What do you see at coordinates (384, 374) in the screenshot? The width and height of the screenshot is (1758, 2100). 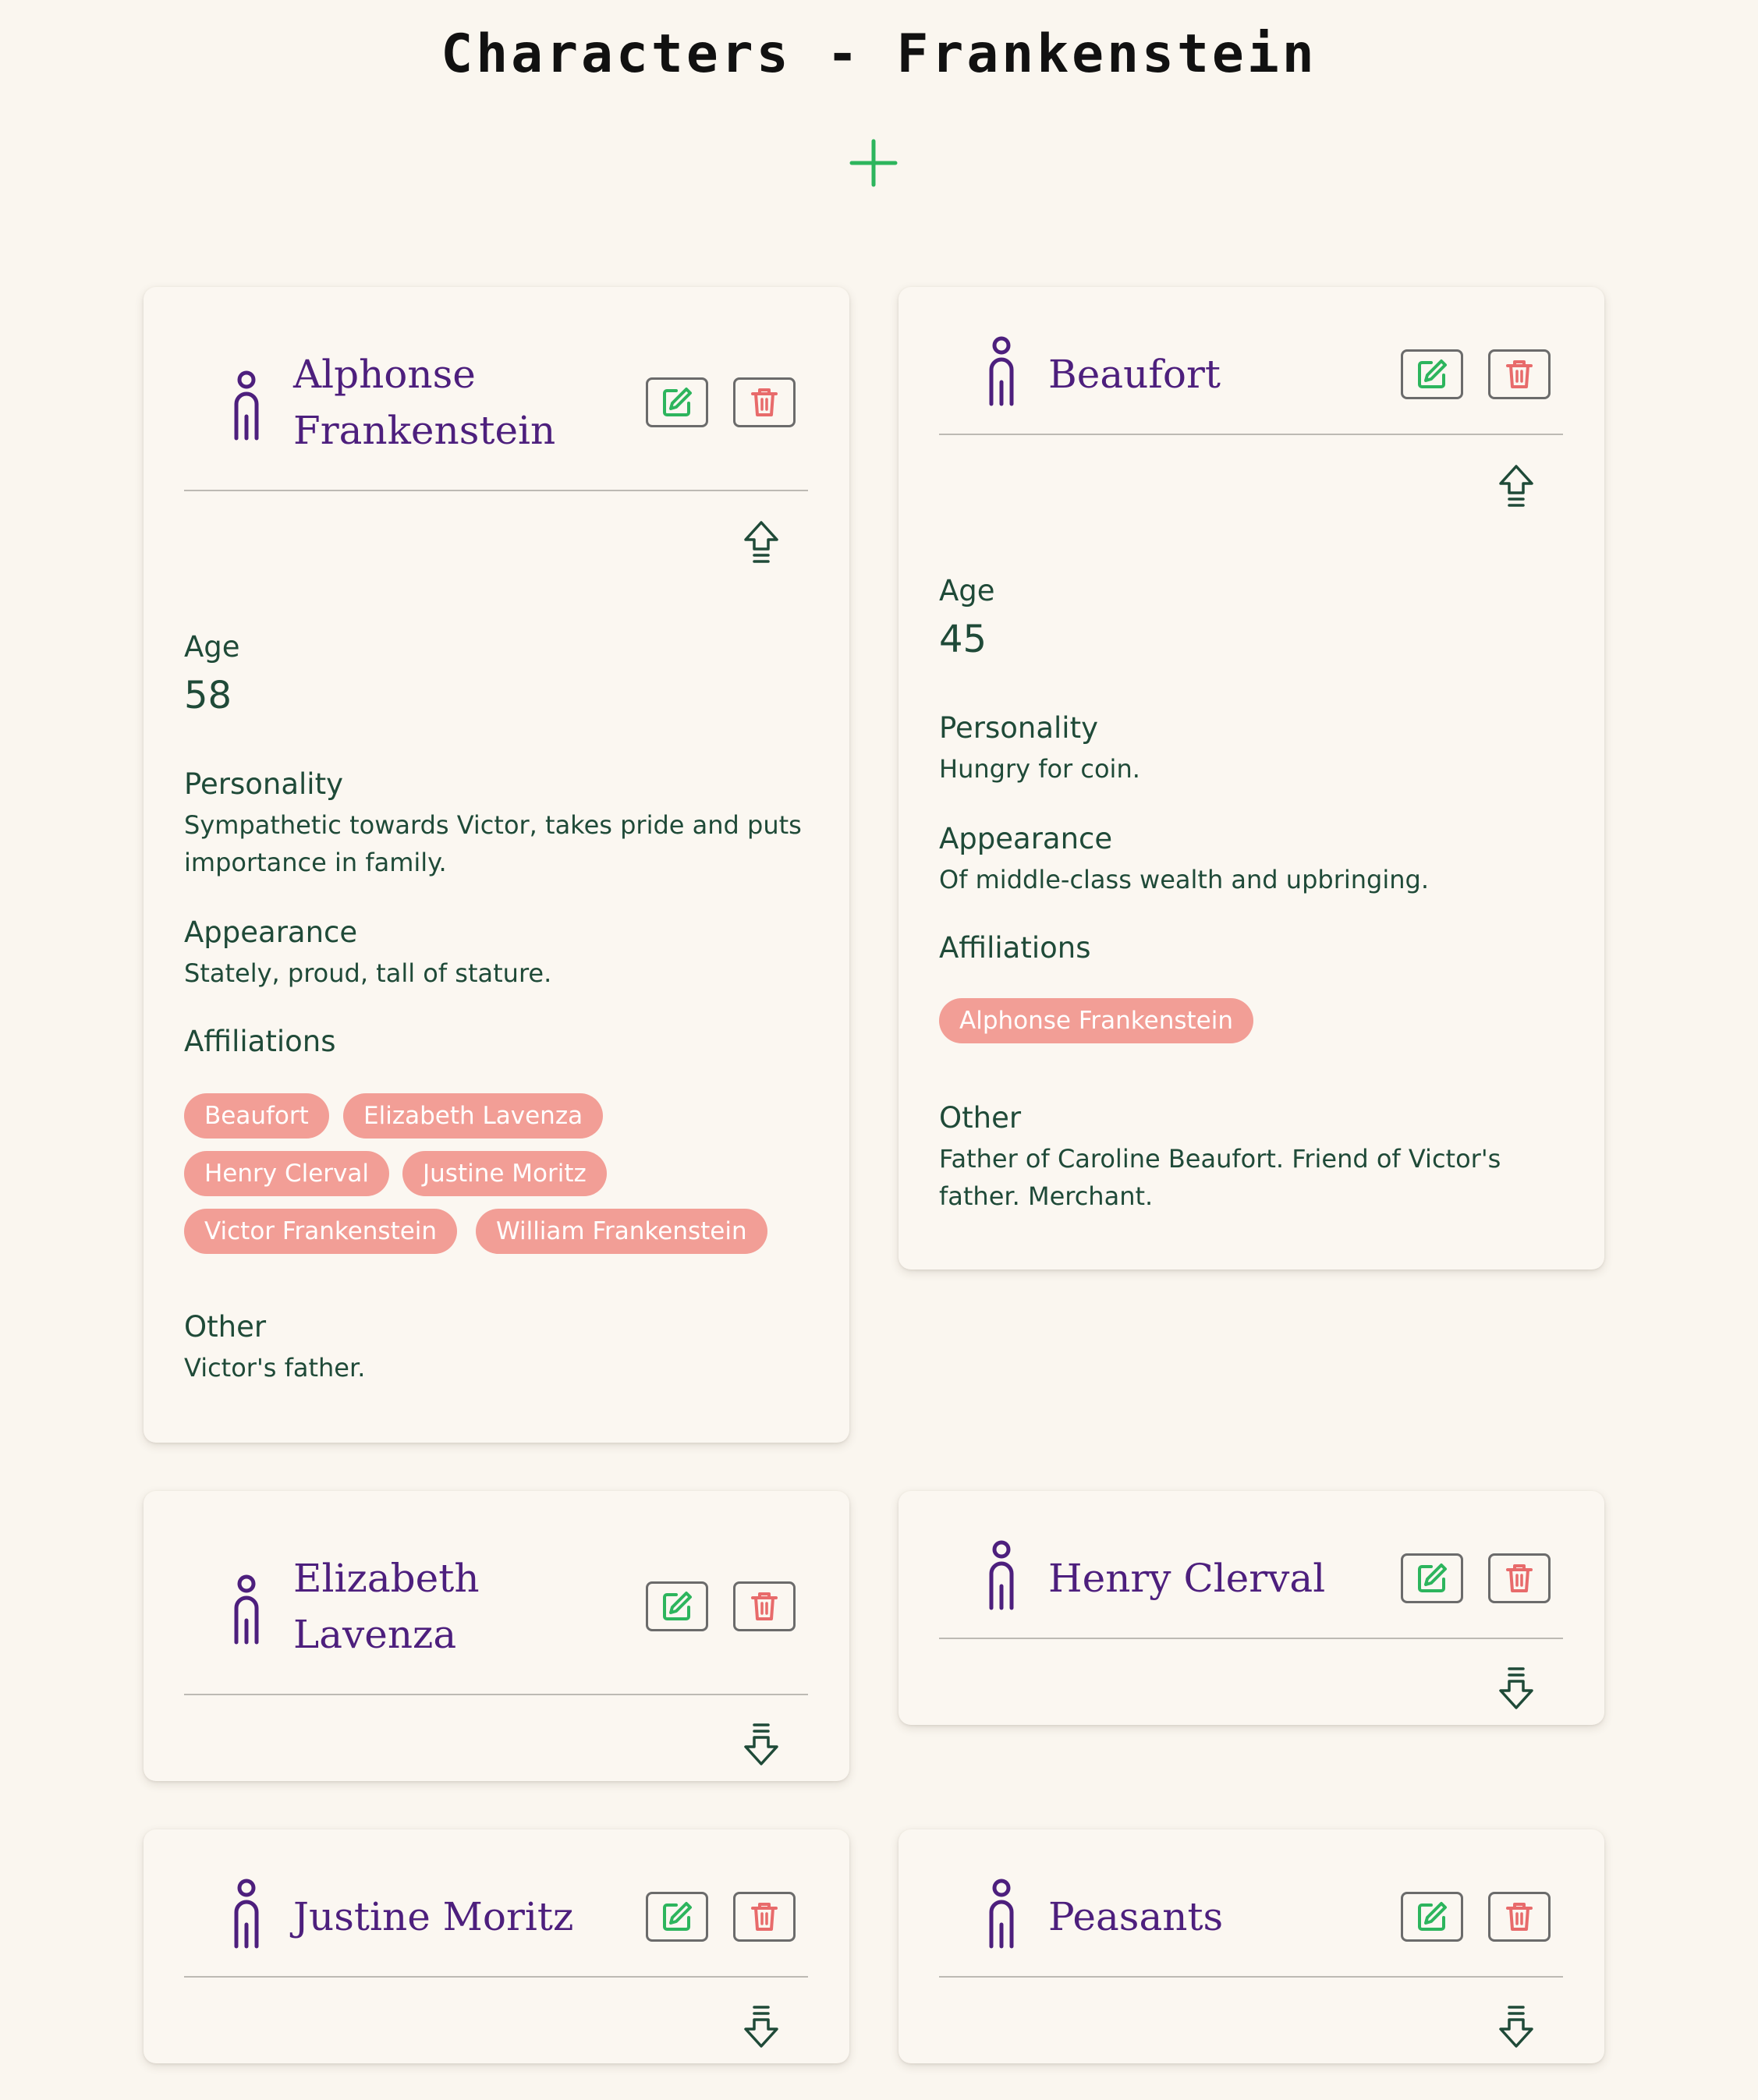 I see `character-name-line: Alphonse` at bounding box center [384, 374].